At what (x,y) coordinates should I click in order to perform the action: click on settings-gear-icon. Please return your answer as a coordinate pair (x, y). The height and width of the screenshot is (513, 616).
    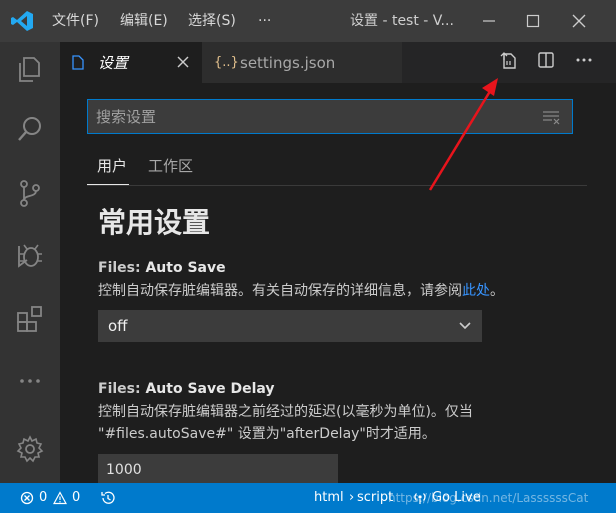
    Looking at the image, I should click on (30, 449).